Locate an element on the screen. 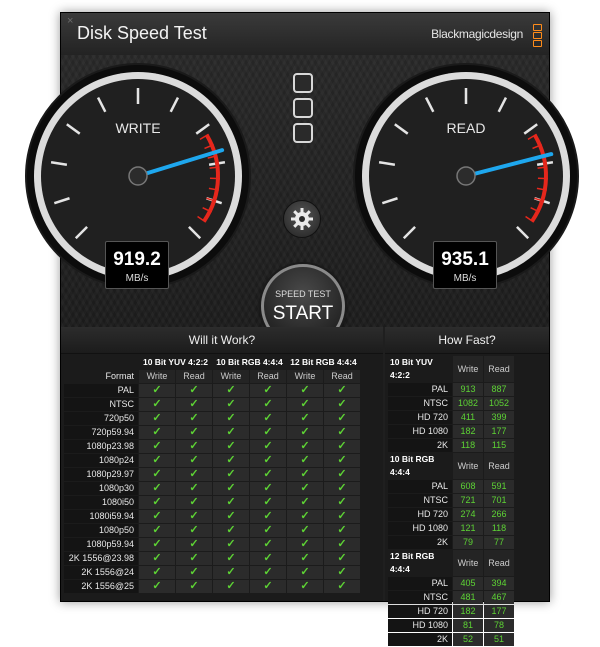  read-fps-value: 399 is located at coordinates (499, 417).